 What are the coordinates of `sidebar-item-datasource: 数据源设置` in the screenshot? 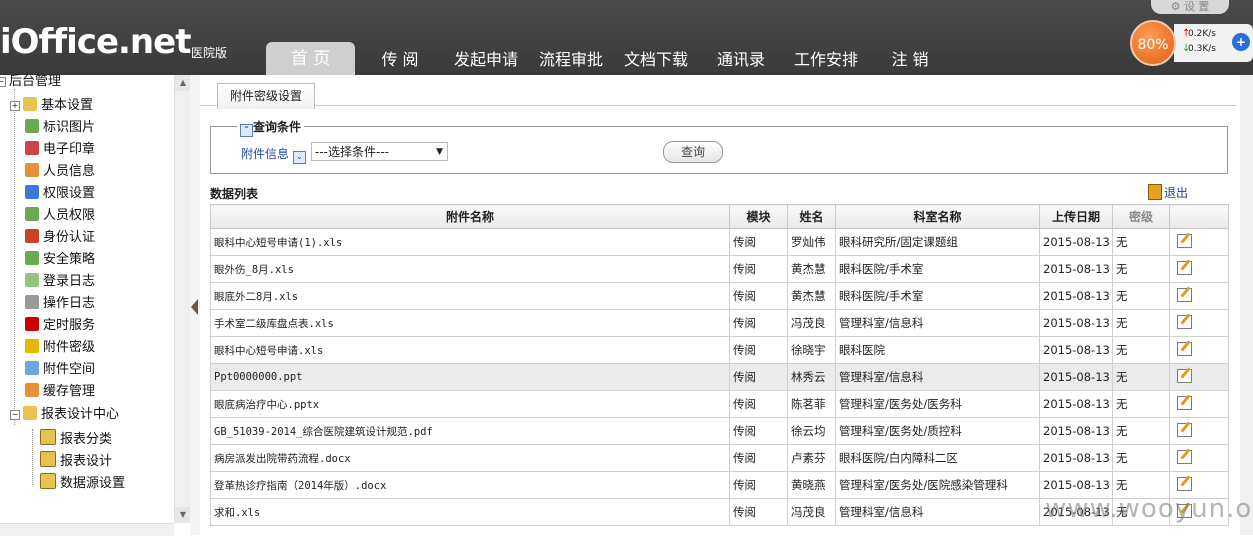 It's located at (82, 483).